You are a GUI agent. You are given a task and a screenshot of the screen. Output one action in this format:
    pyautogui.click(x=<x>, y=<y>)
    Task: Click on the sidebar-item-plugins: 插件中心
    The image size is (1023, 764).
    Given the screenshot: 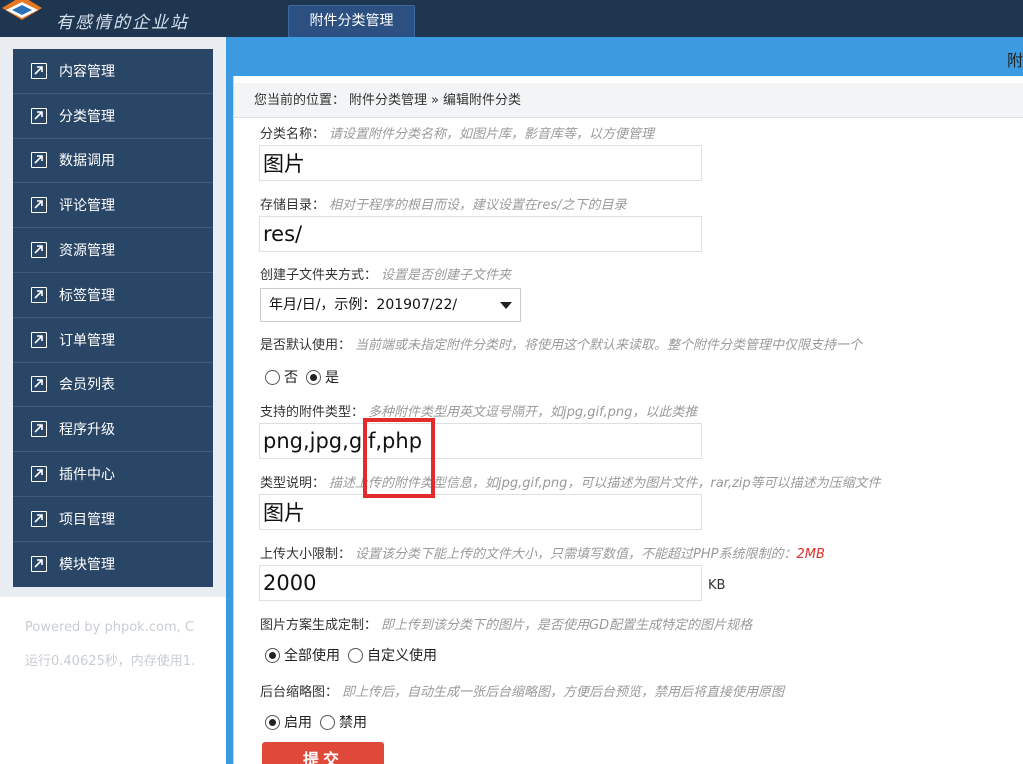 What is the action you would take?
    pyautogui.click(x=113, y=474)
    